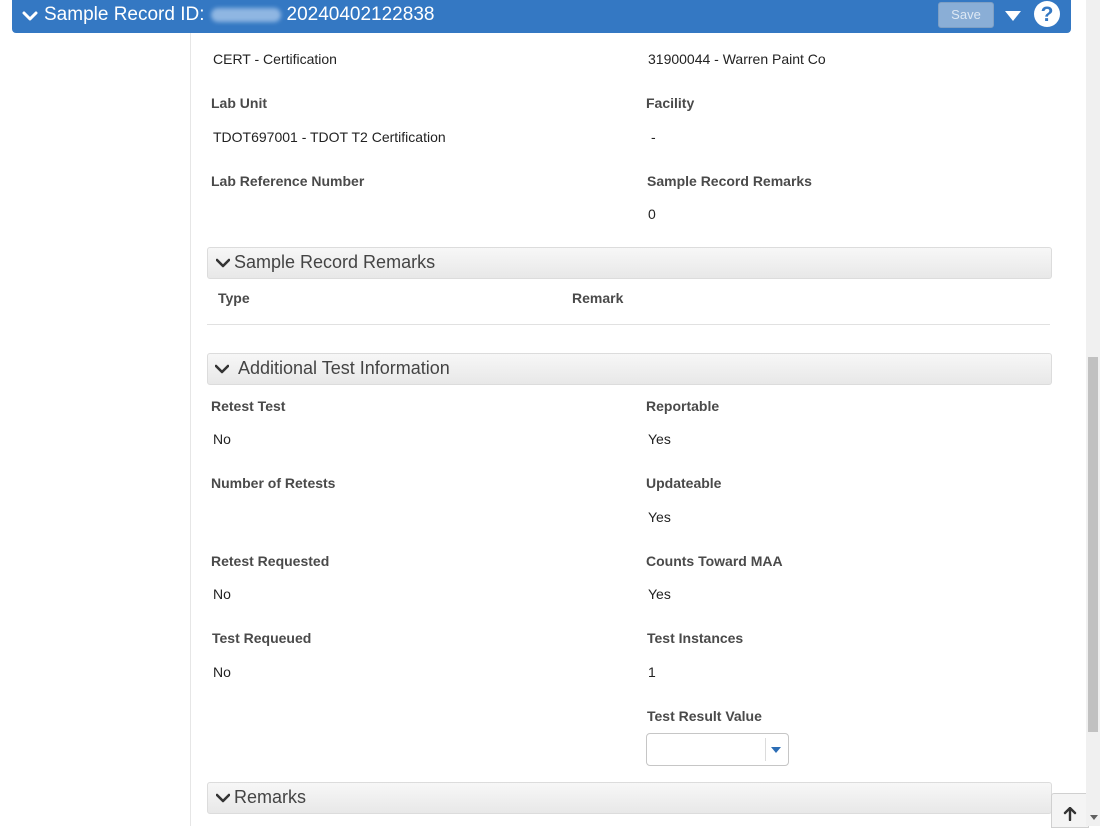  I want to click on retest-test-value: No, so click(222, 439).